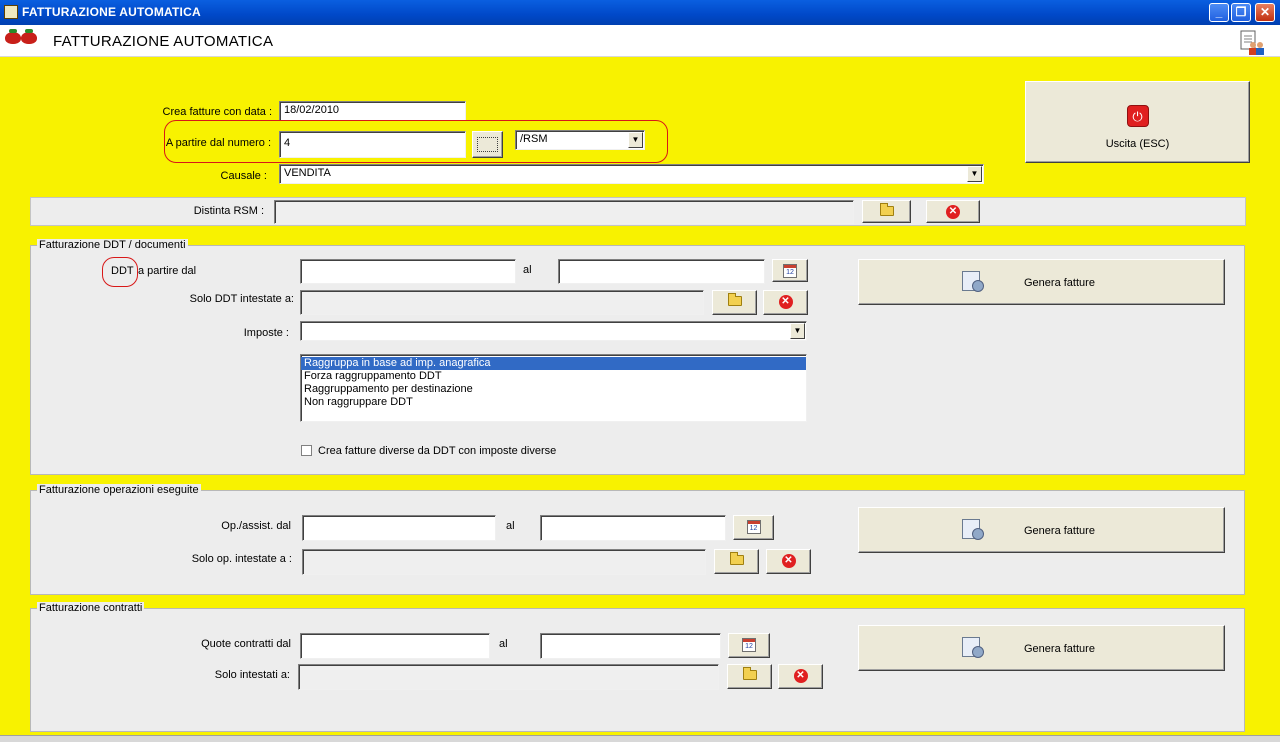 The height and width of the screenshot is (742, 1280). What do you see at coordinates (630, 646) in the screenshot?
I see `contratti-to-field` at bounding box center [630, 646].